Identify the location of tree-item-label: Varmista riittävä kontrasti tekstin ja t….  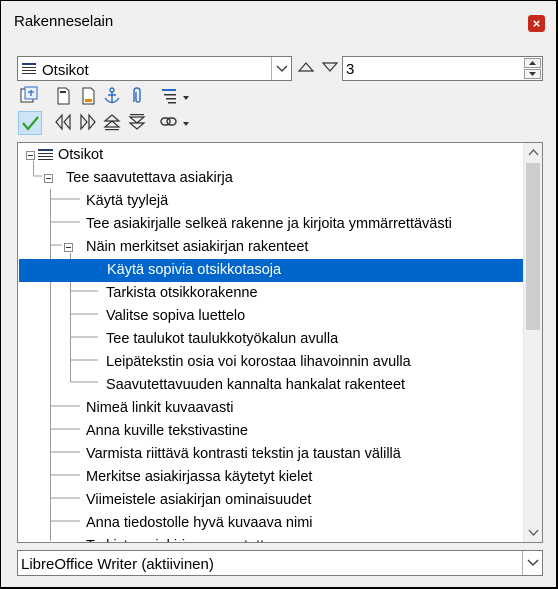
(243, 454).